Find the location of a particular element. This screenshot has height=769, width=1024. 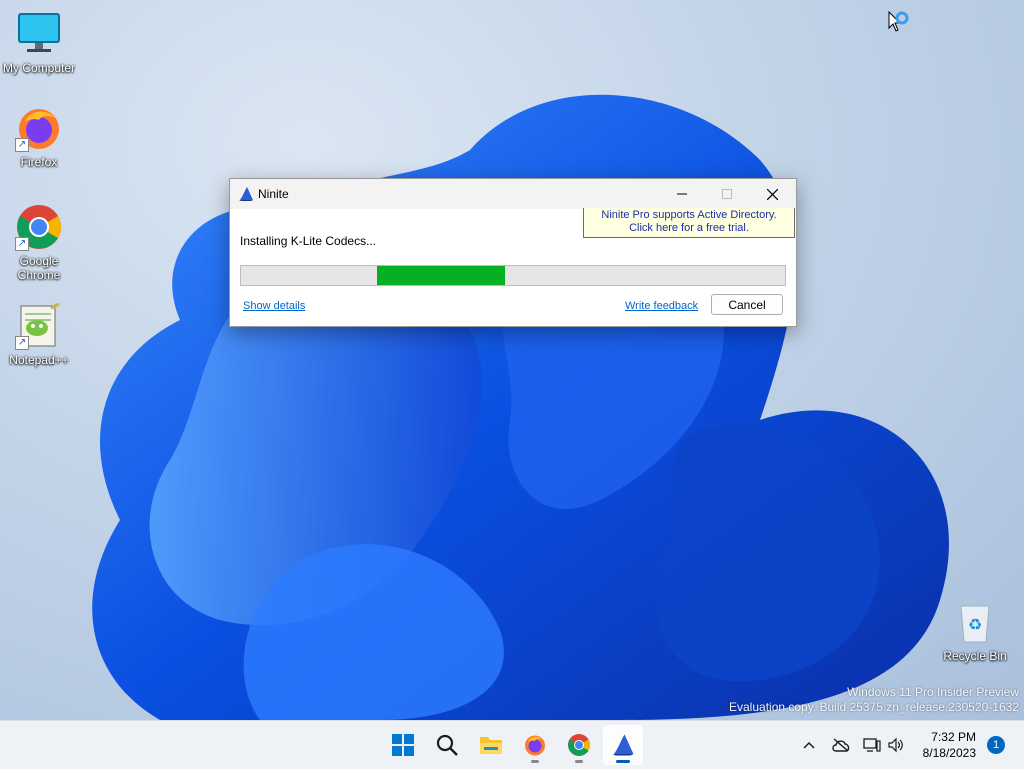

network-button is located at coordinates (872, 745).